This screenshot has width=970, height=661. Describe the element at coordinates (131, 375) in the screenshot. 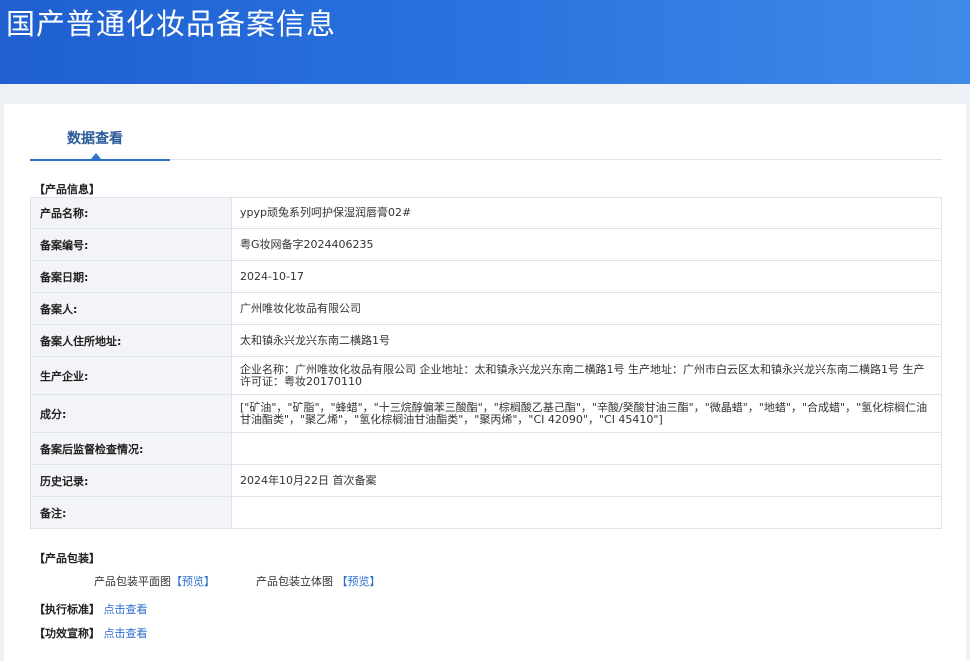

I see `row-key: 生产企业:` at that location.